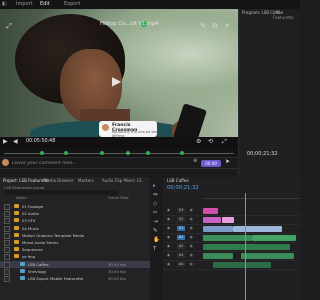 This screenshot has width=320, height=300. Describe the element at coordinates (86, 180) in the screenshot. I see `tab-markers: Markers` at that location.